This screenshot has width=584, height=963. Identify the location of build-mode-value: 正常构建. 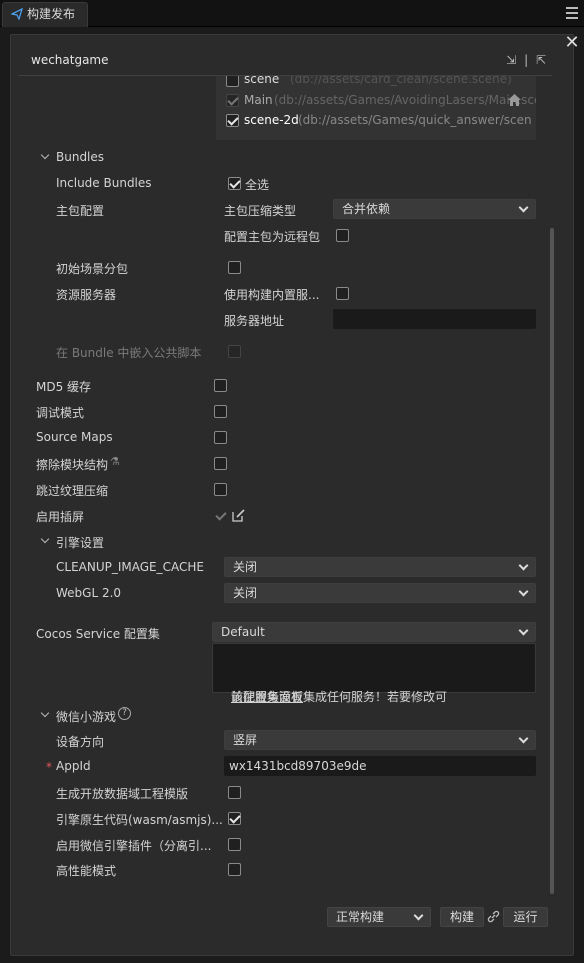
(360, 917).